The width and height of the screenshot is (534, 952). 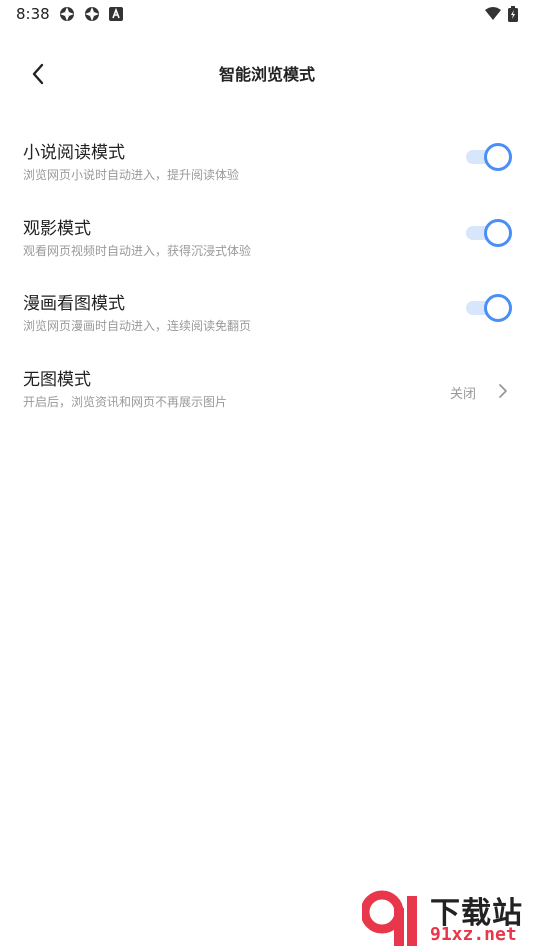 I want to click on comic-mode-toggle, so click(x=489, y=307).